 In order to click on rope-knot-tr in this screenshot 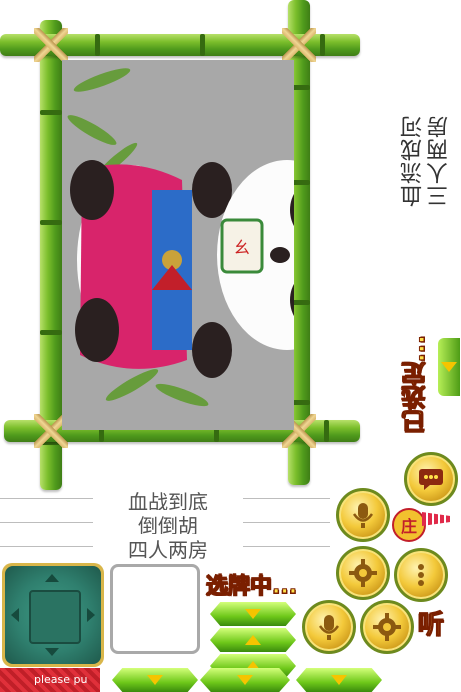, I will do `click(299, 45)`.